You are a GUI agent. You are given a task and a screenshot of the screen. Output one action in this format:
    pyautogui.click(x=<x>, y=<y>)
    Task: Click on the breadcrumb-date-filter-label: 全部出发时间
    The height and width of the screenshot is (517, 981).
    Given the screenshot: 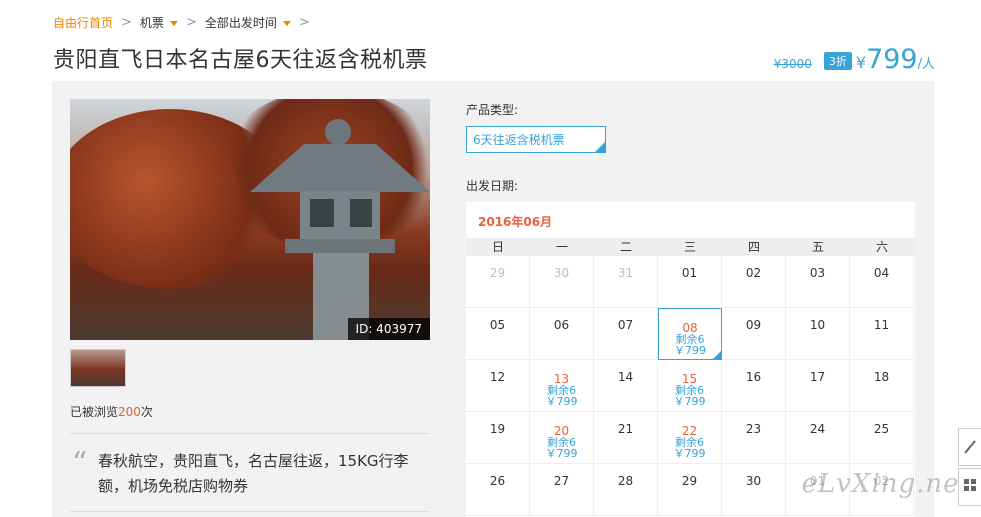 What is the action you would take?
    pyautogui.click(x=240, y=23)
    